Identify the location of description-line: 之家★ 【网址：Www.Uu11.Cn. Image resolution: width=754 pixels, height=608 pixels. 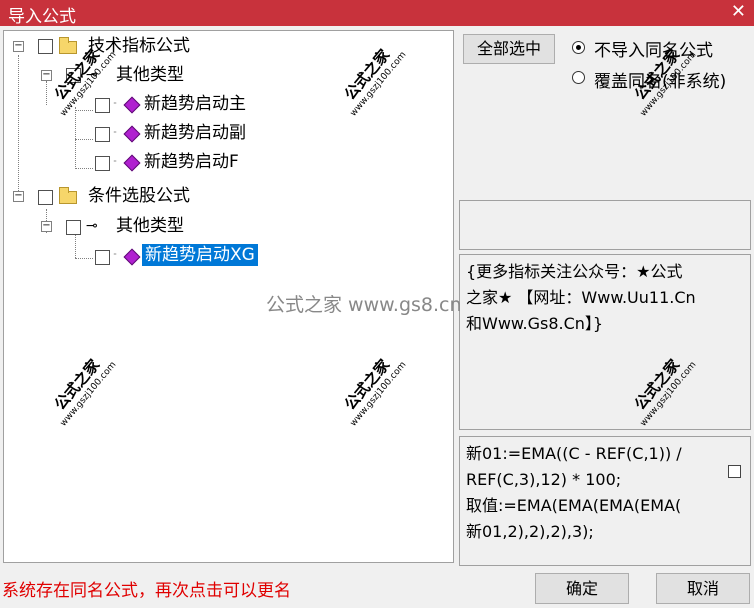
(581, 297).